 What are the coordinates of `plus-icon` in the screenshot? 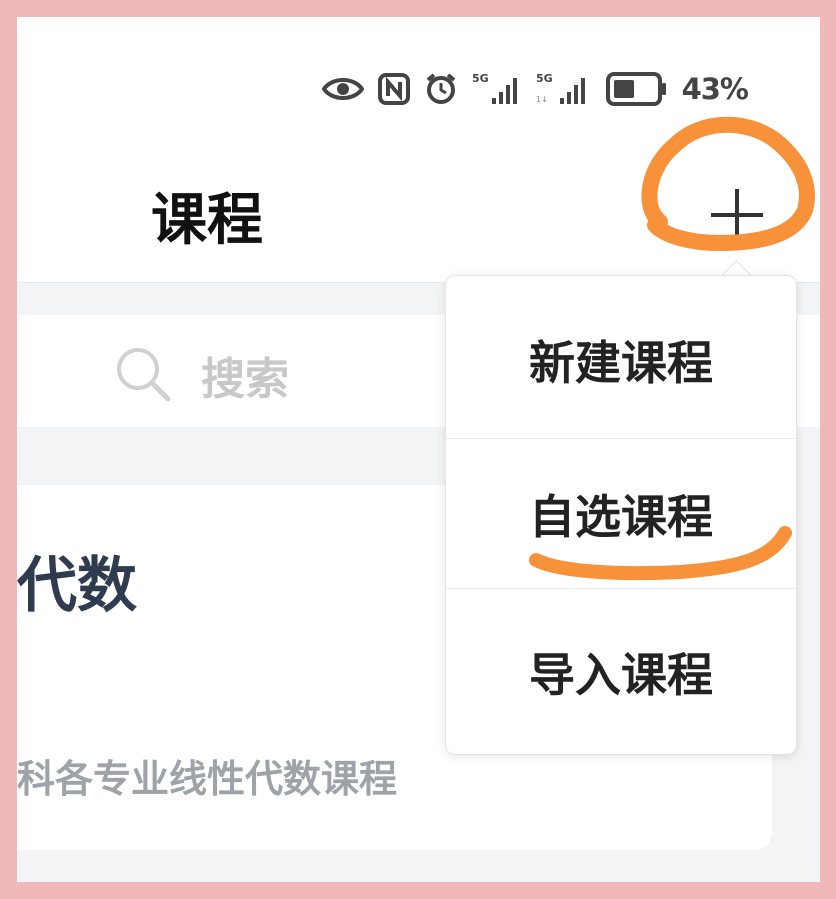 It's located at (737, 215).